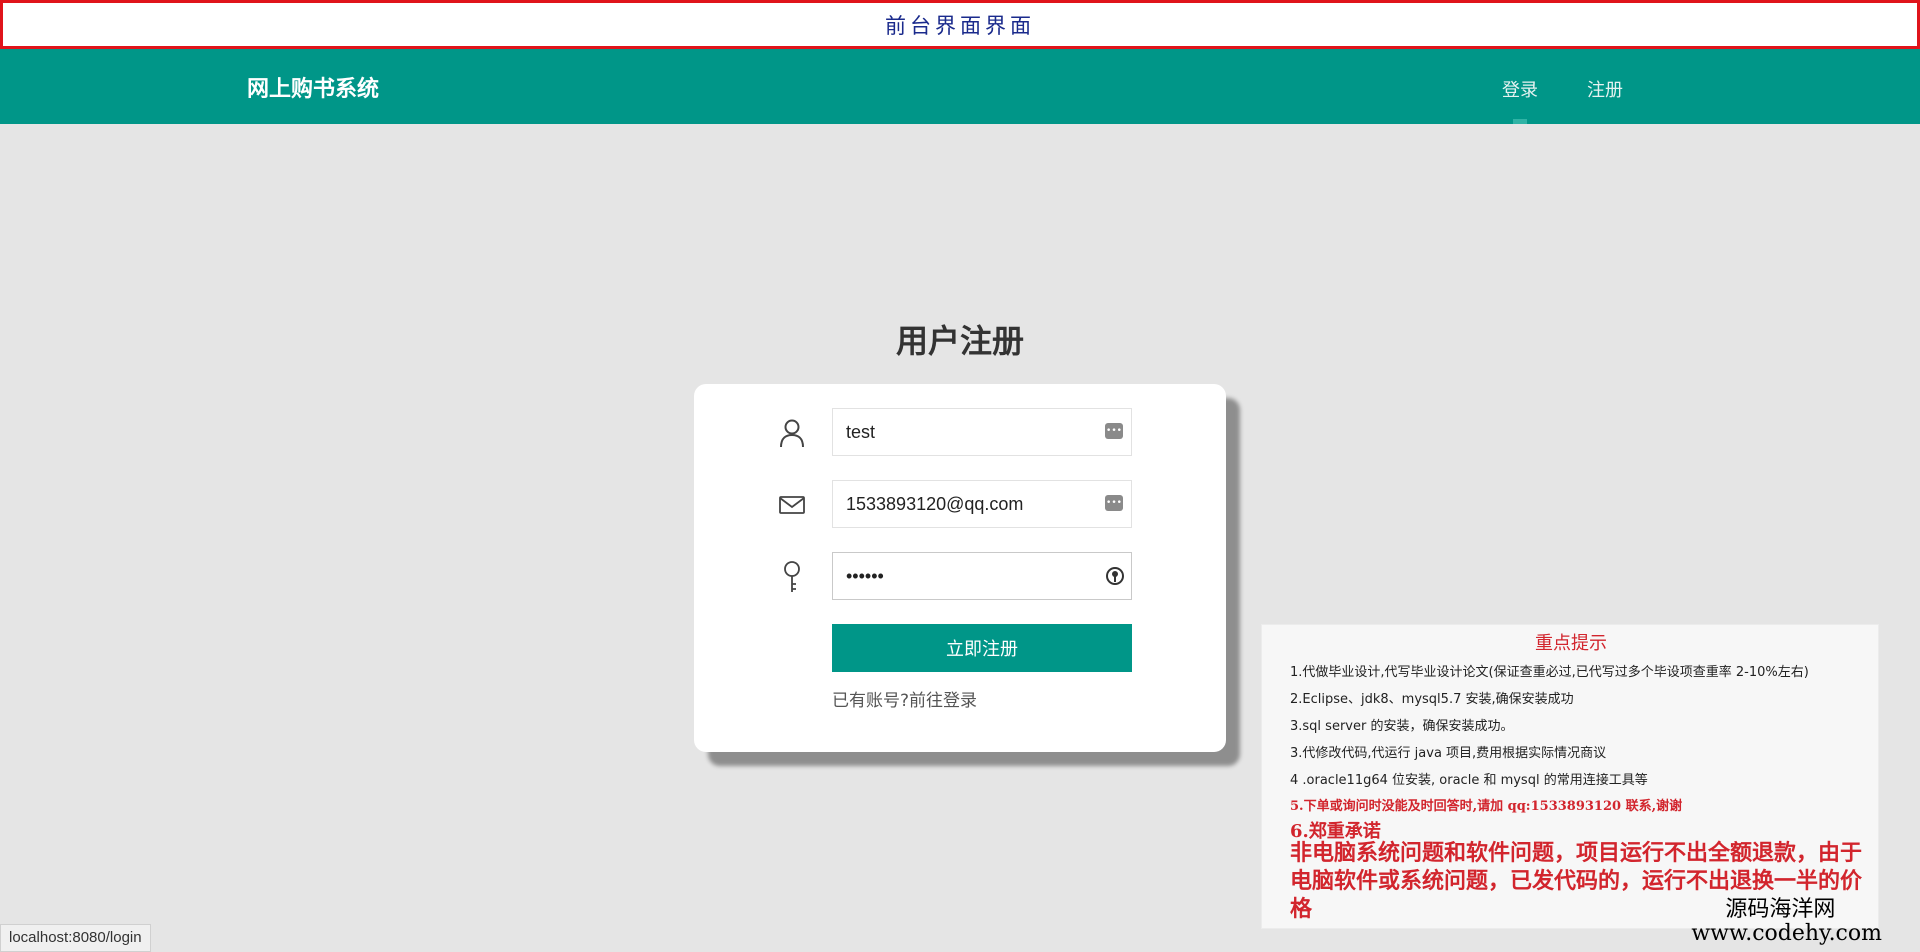  Describe the element at coordinates (982, 504) in the screenshot. I see `email-input` at that location.